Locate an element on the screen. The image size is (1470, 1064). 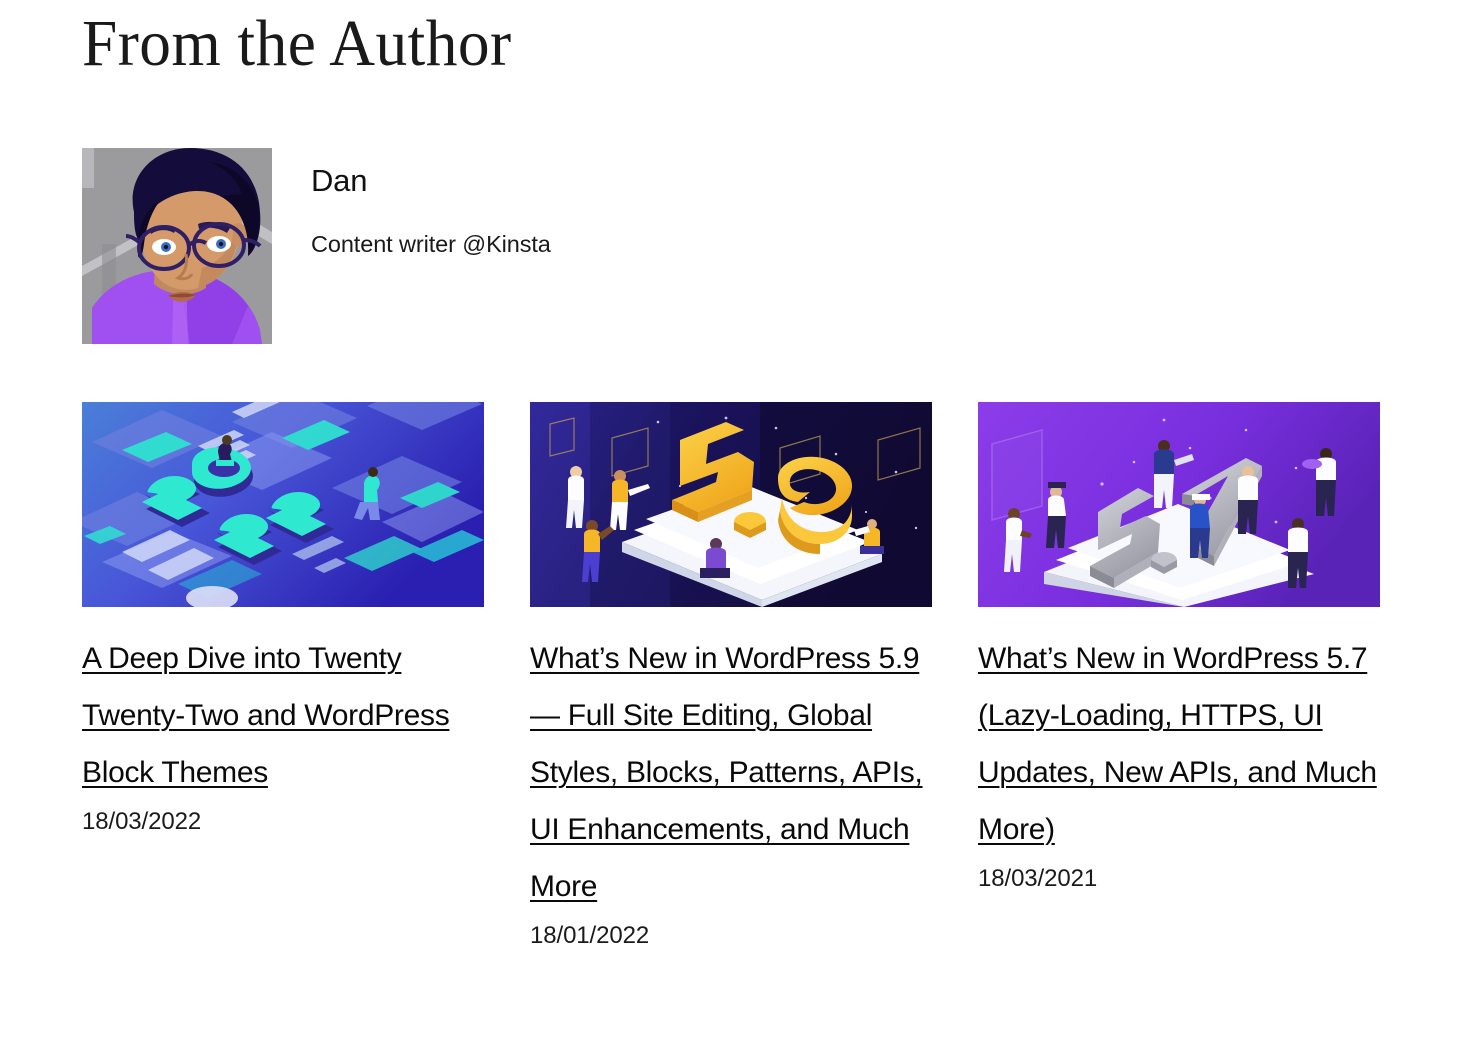
author-block: Dan Content writer @Kinsta is located at coordinates (316, 246).